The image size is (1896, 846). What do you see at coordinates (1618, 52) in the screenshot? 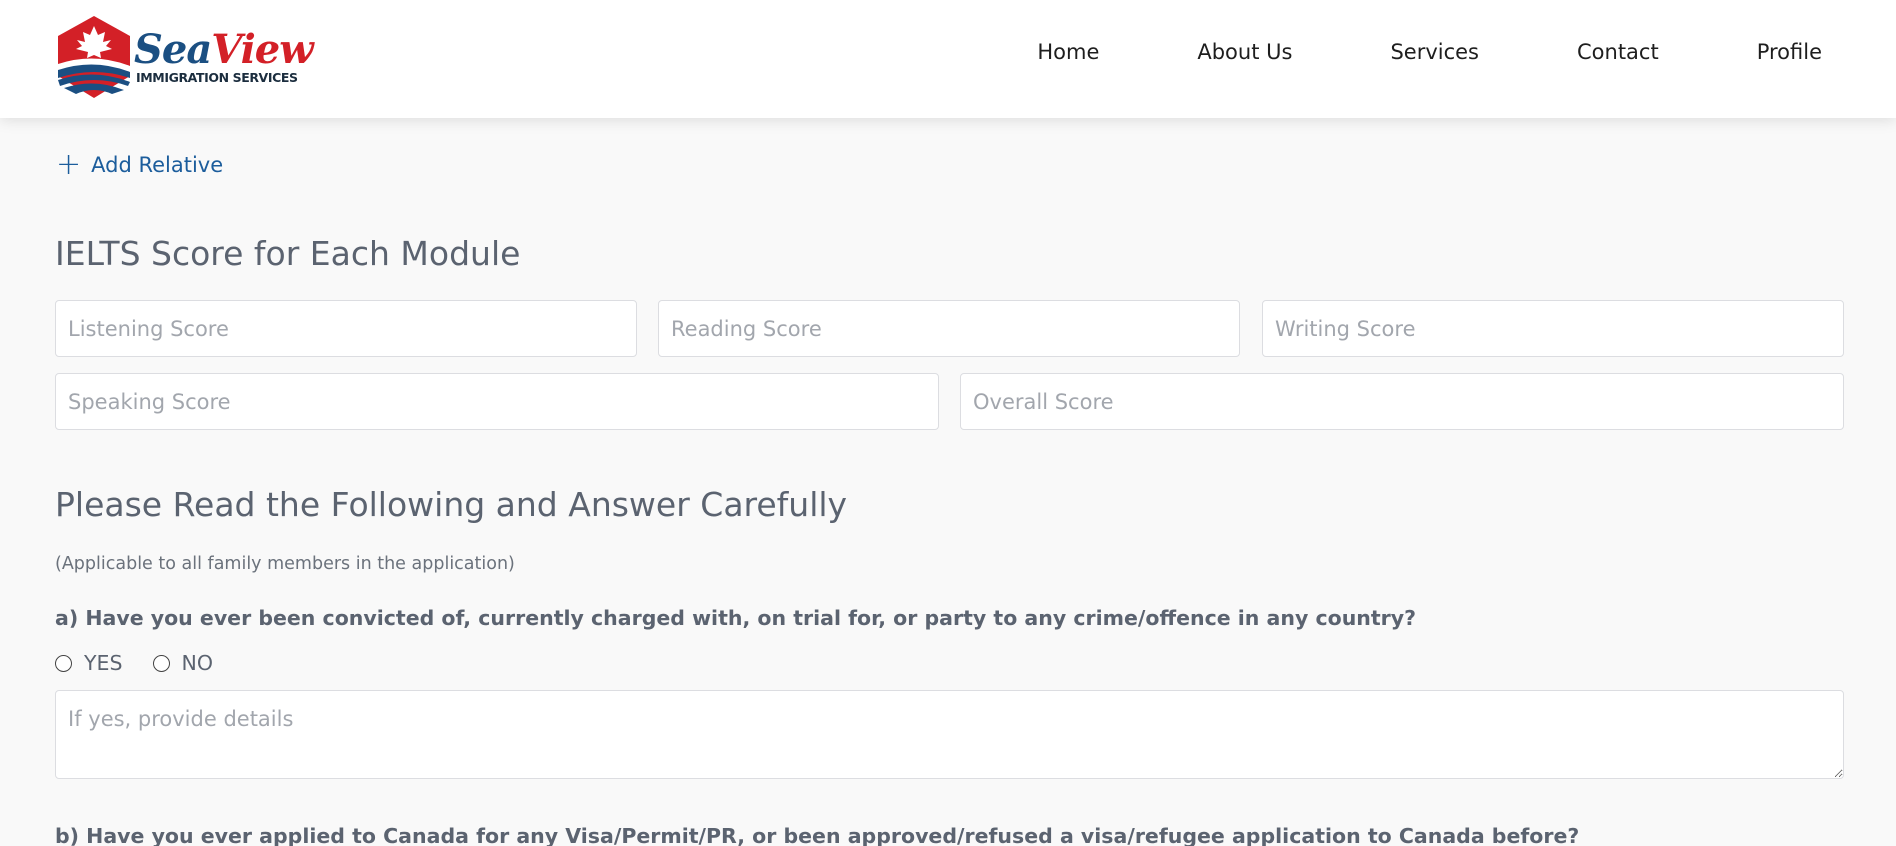
I see `nav-contact: Contact` at bounding box center [1618, 52].